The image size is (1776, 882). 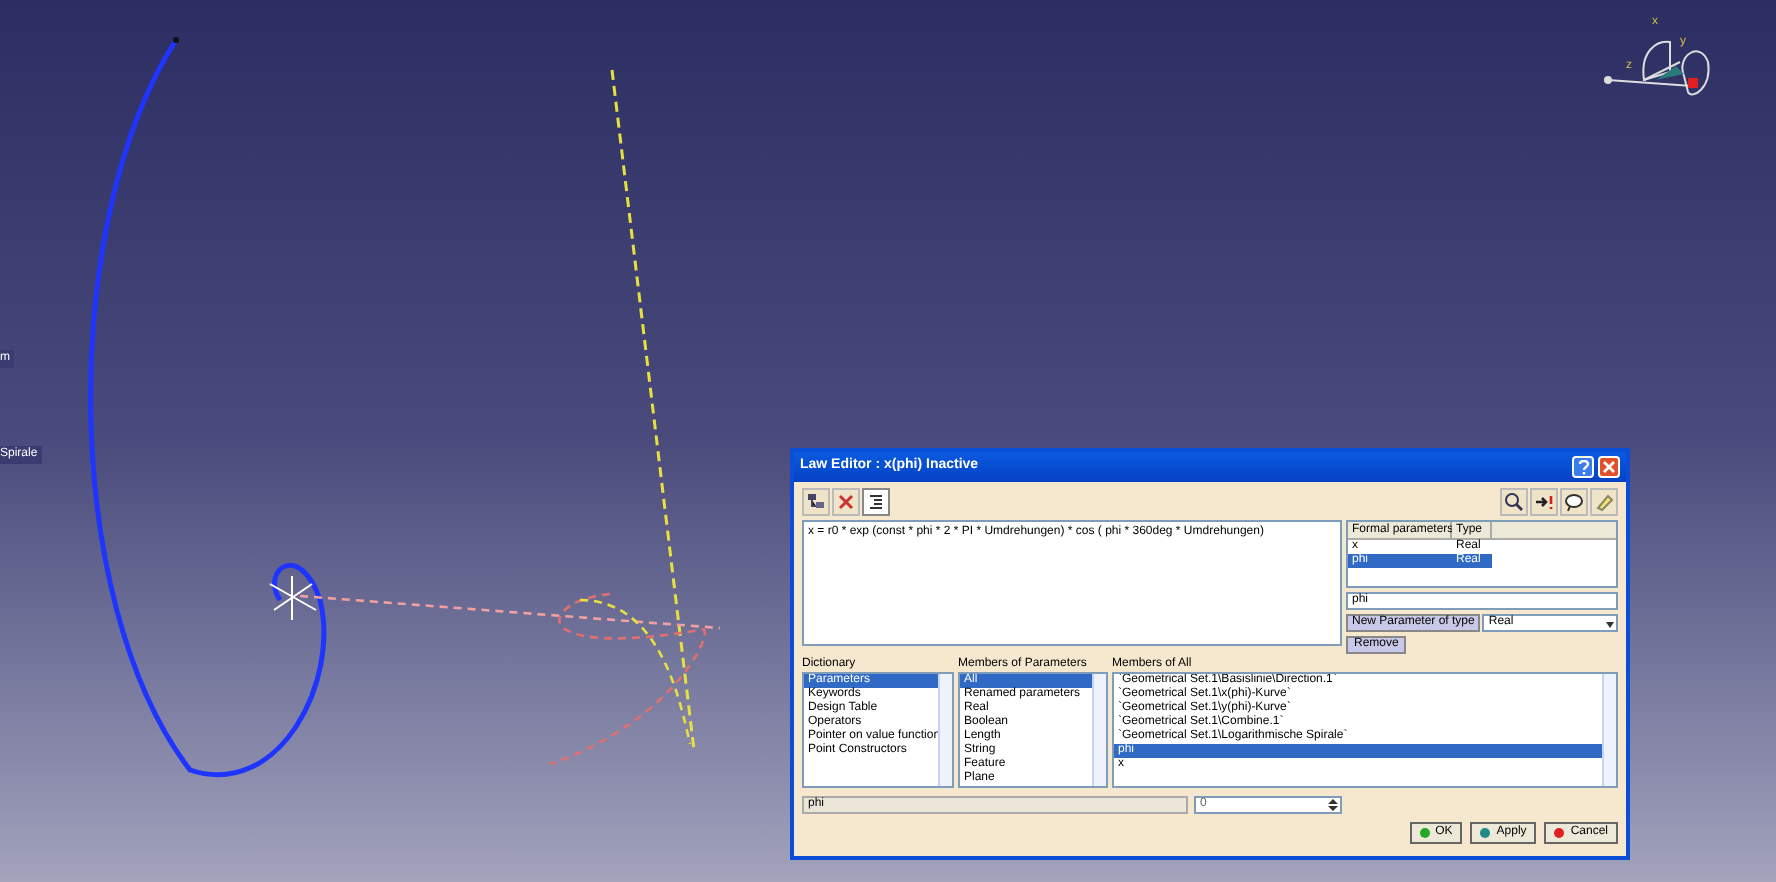 I want to click on close-button, so click(x=1609, y=467).